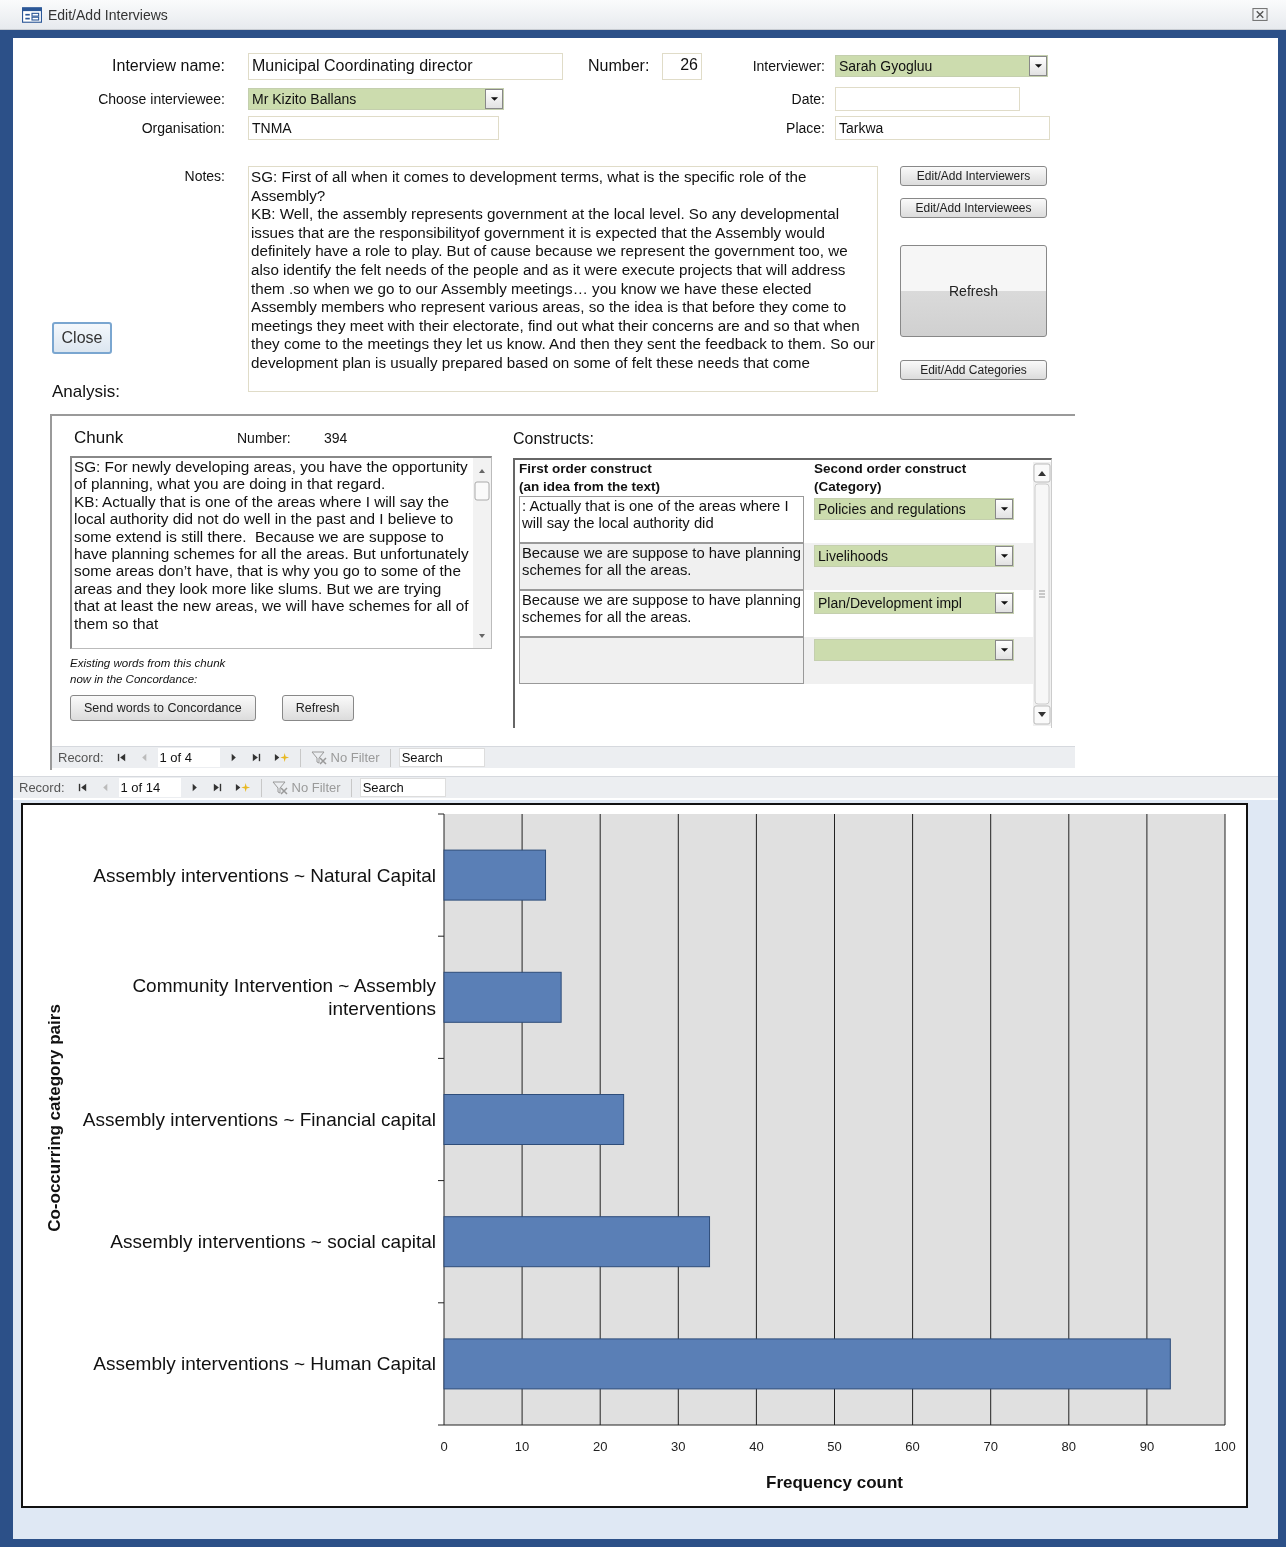  What do you see at coordinates (163, 708) in the screenshot?
I see `chunk-button: Send words to Concordance` at bounding box center [163, 708].